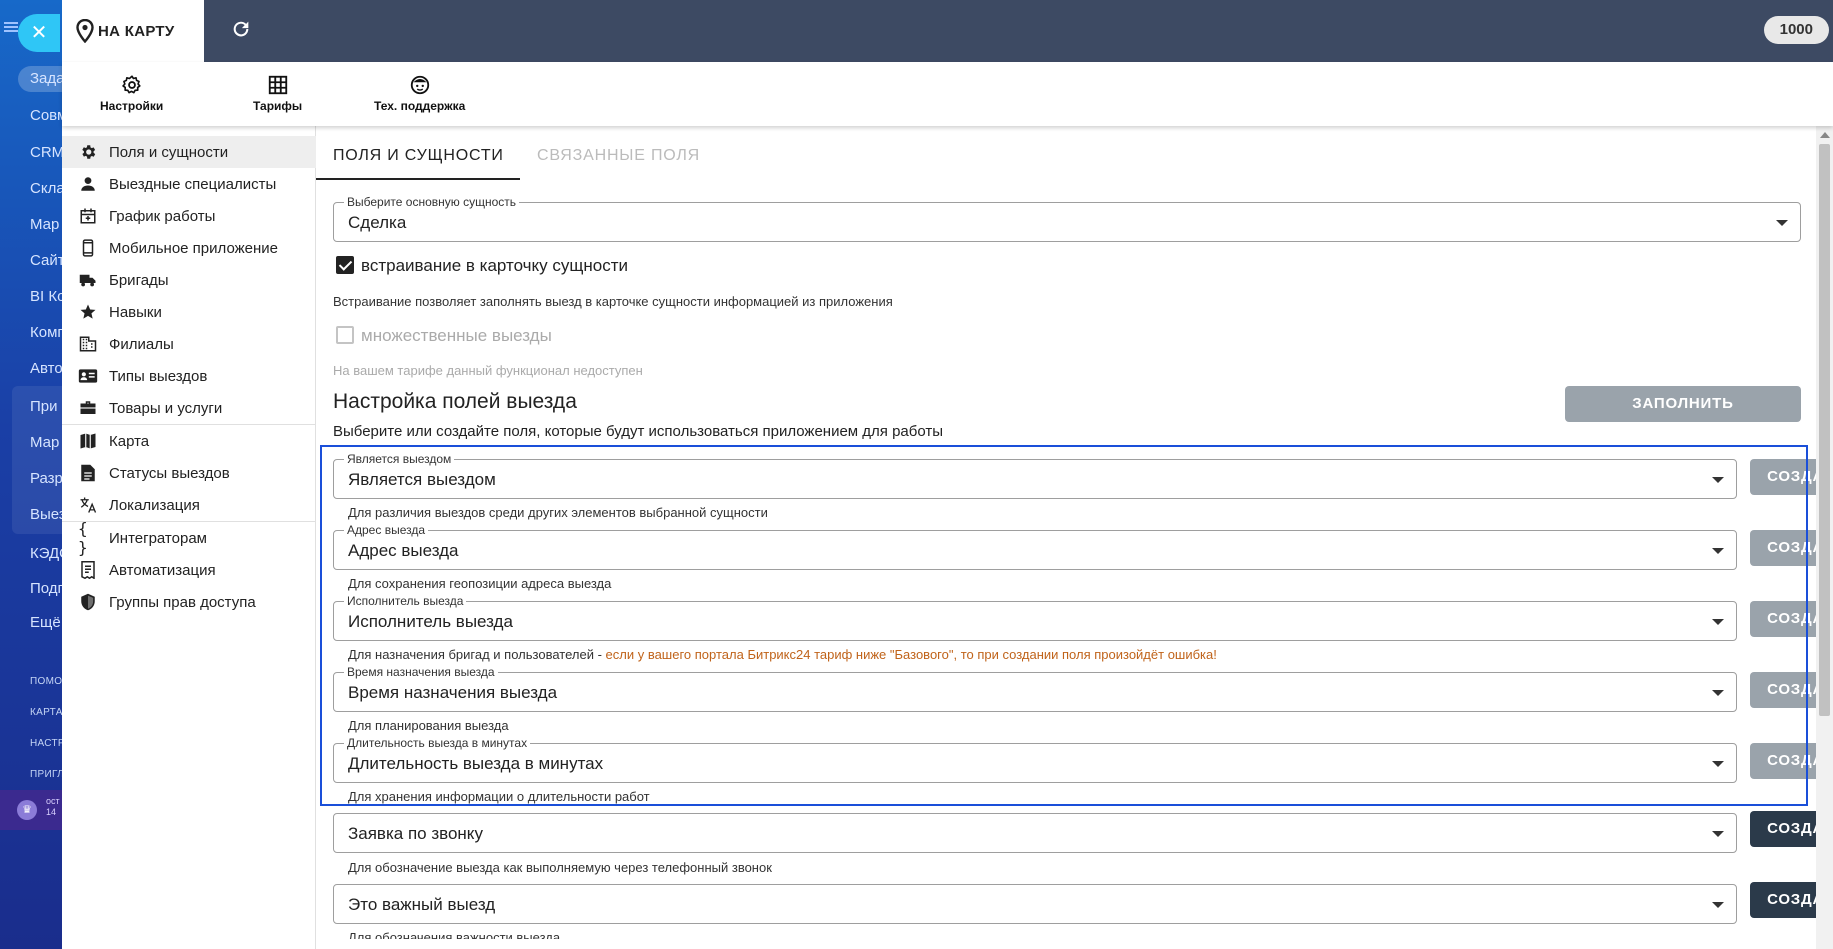 This screenshot has width=1833, height=949. I want to click on entity-select: Выберите основную сущность Сделка, so click(1067, 218).